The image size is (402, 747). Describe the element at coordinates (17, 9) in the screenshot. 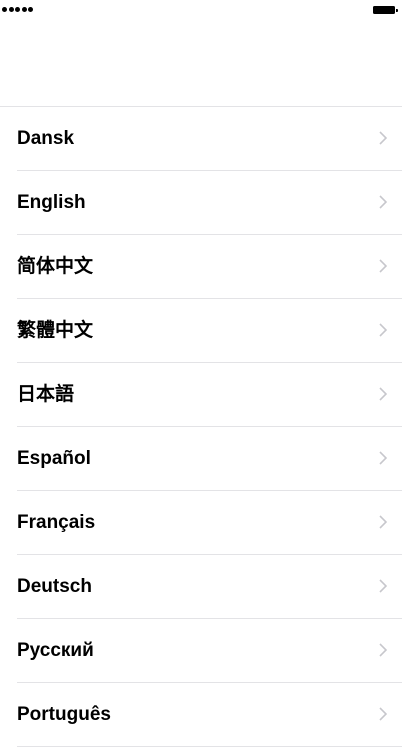

I see `signal-dots-icon` at that location.